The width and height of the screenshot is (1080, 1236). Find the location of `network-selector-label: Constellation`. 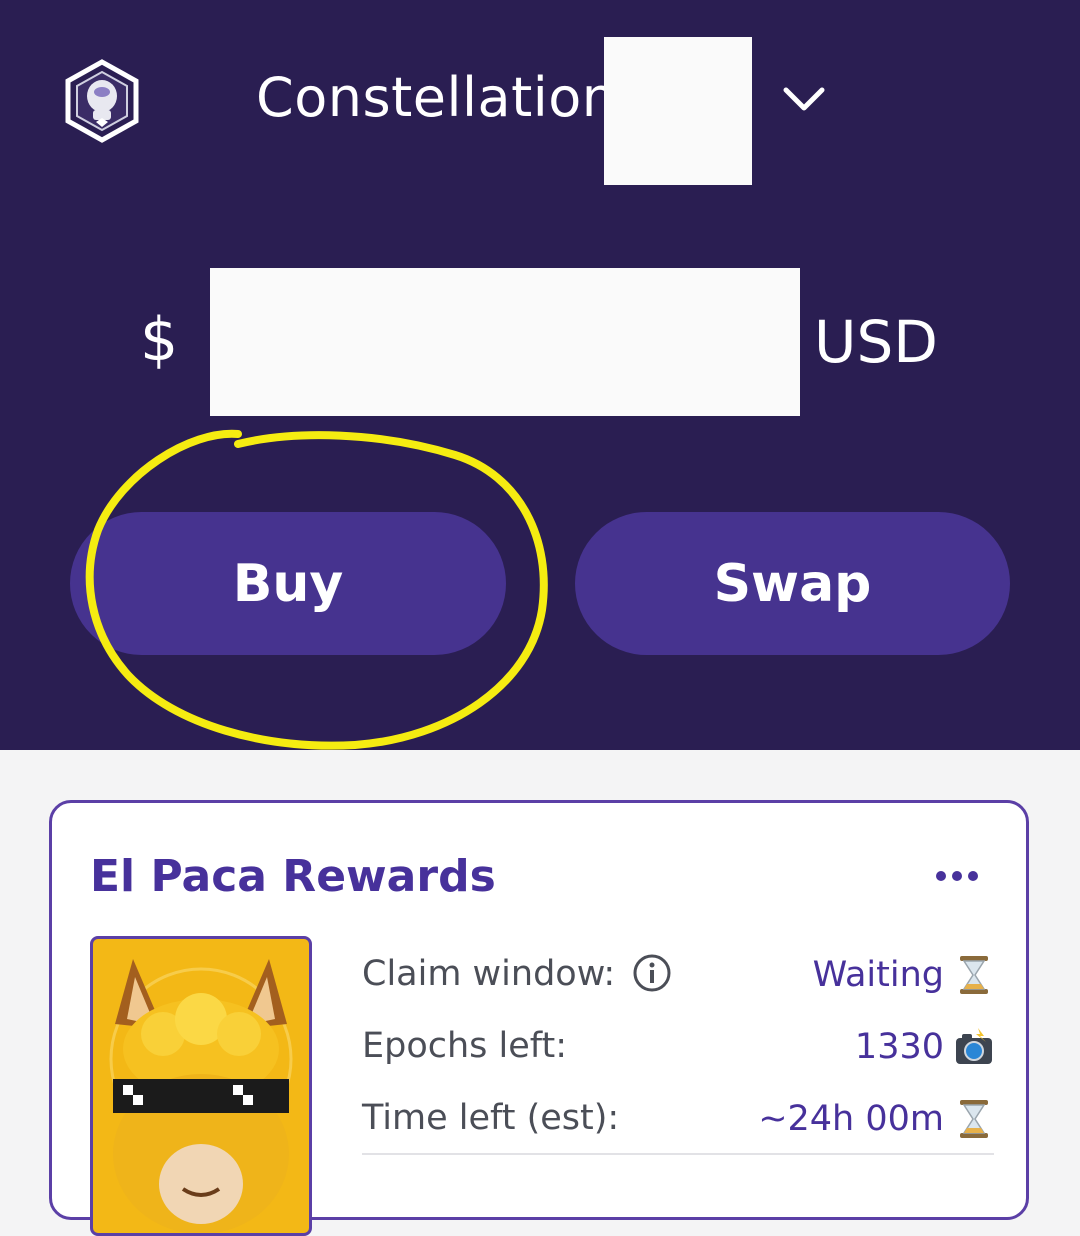

network-selector-label: Constellation is located at coordinates (436, 97).